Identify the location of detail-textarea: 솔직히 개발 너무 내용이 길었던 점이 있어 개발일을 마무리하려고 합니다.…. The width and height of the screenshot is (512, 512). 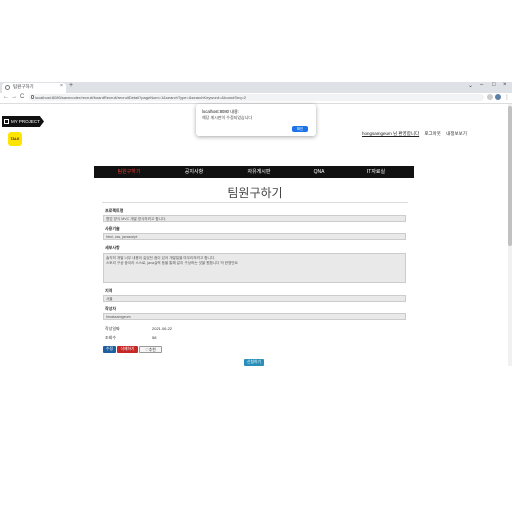
(254, 268).